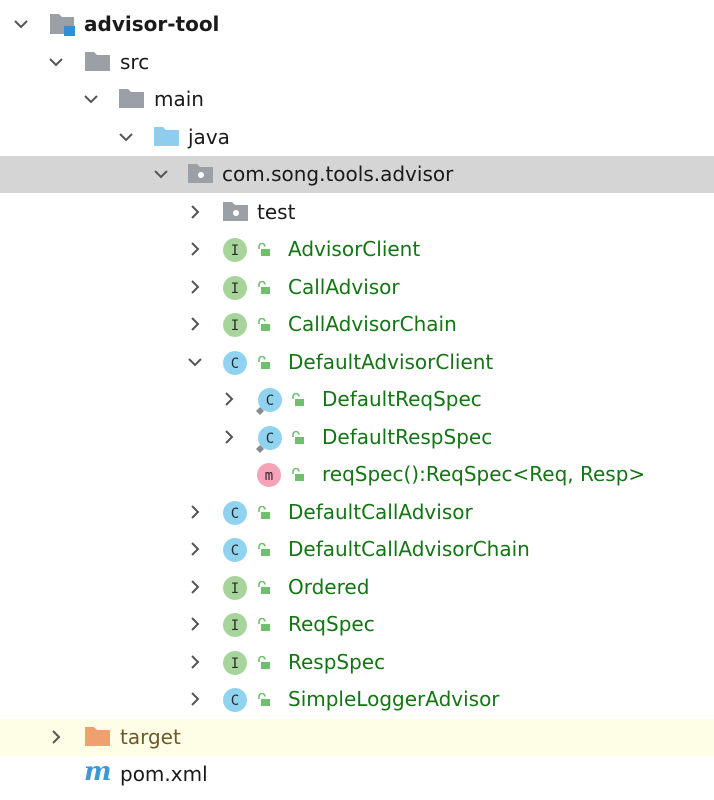  Describe the element at coordinates (200, 173) in the screenshot. I see `package-icon` at that location.